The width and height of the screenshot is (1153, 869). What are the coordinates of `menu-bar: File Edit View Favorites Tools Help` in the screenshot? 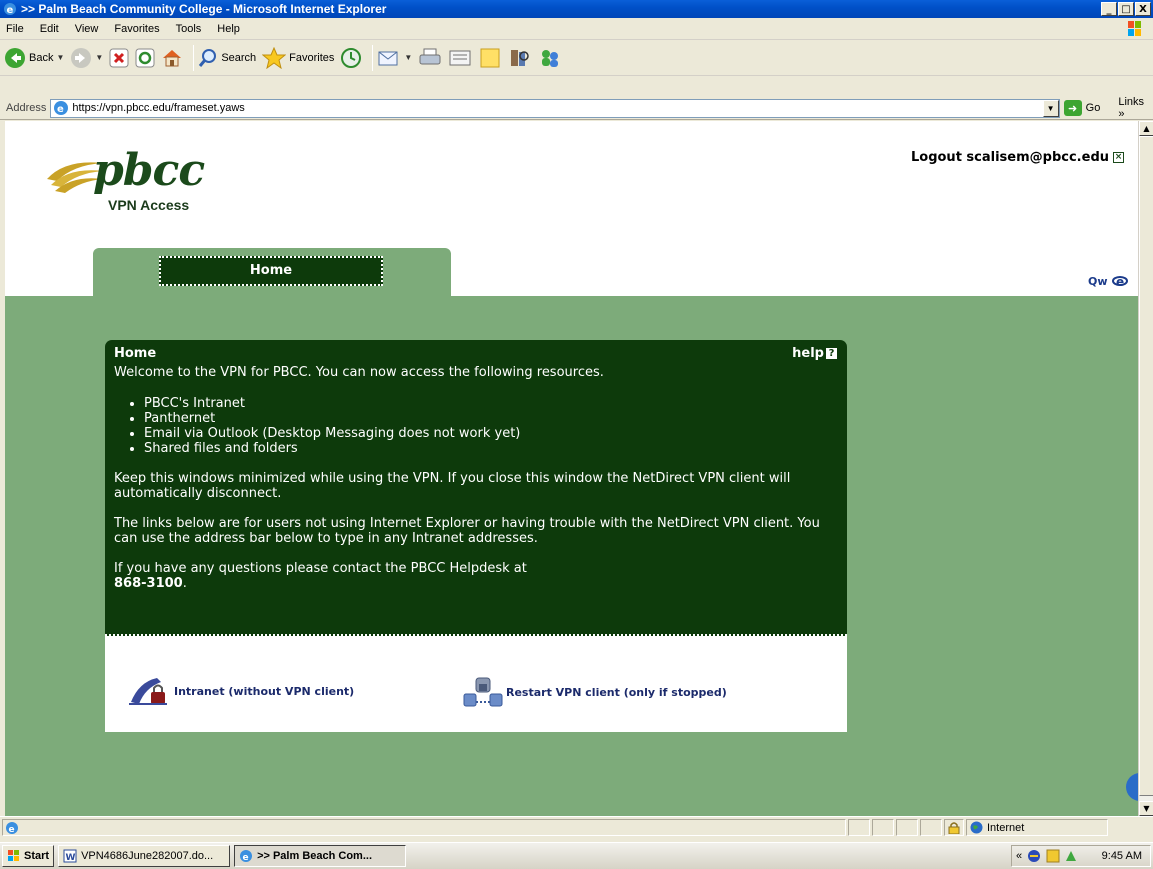 It's located at (576, 29).